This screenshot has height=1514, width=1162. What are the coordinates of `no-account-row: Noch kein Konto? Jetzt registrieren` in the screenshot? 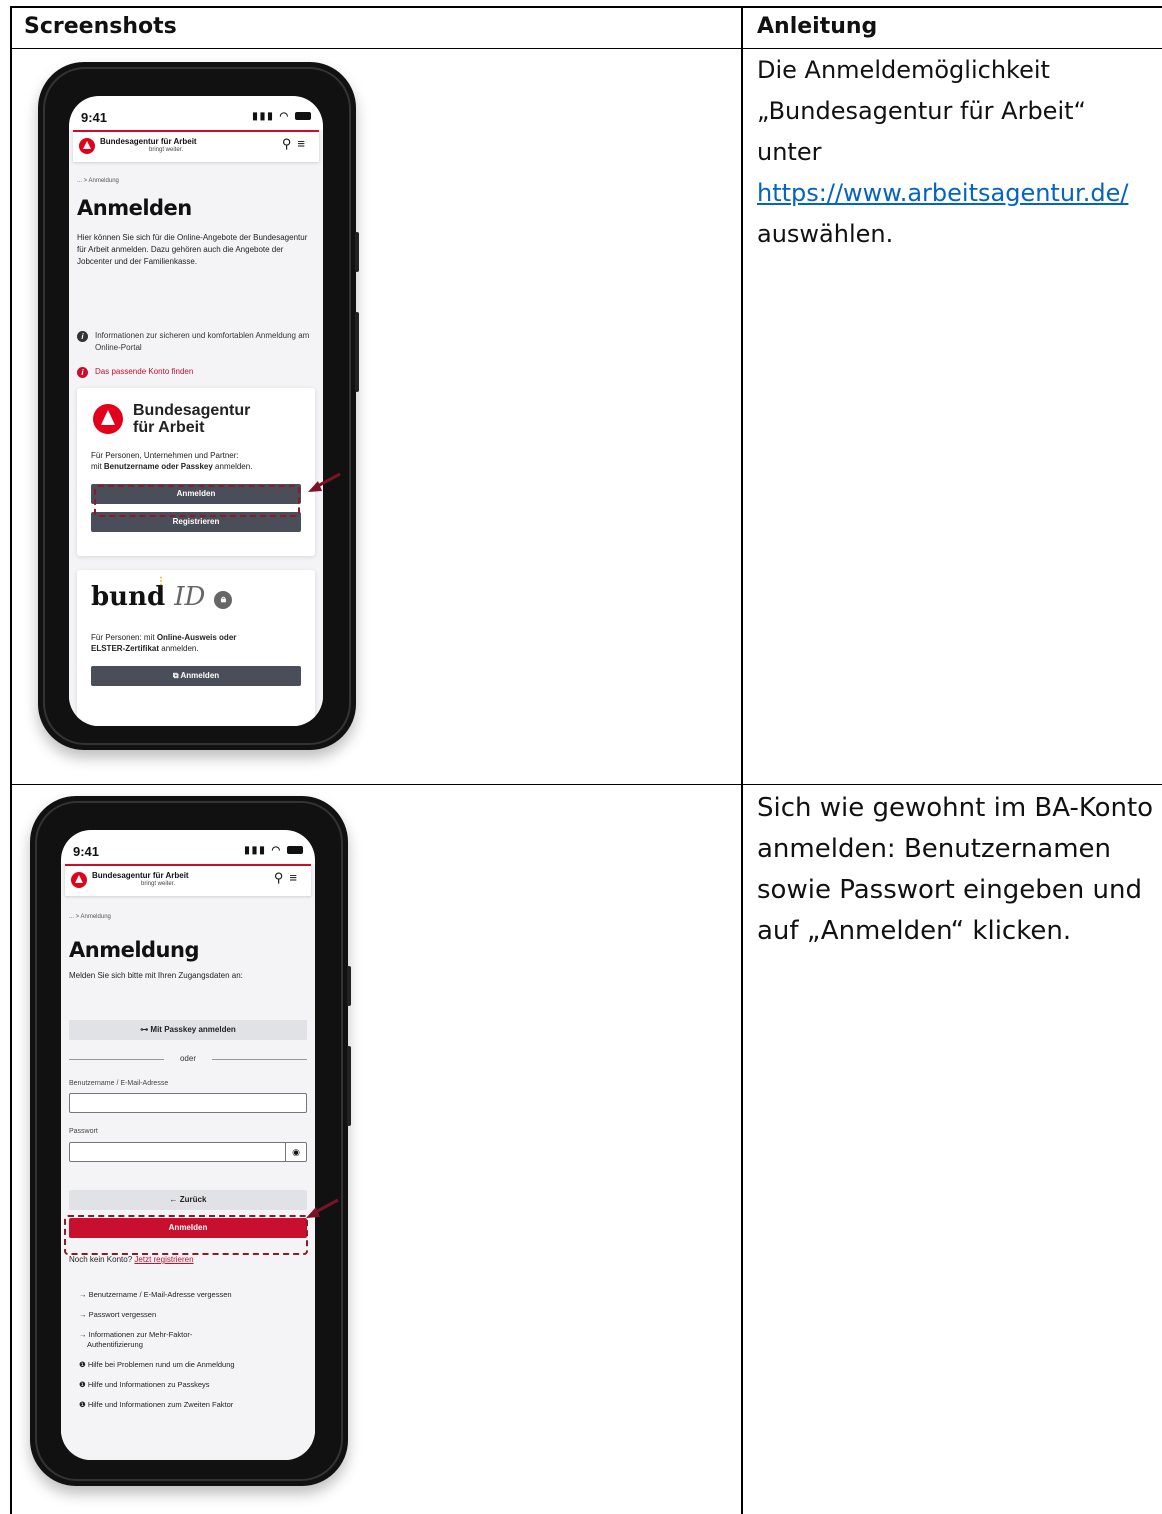 It's located at (188, 1260).